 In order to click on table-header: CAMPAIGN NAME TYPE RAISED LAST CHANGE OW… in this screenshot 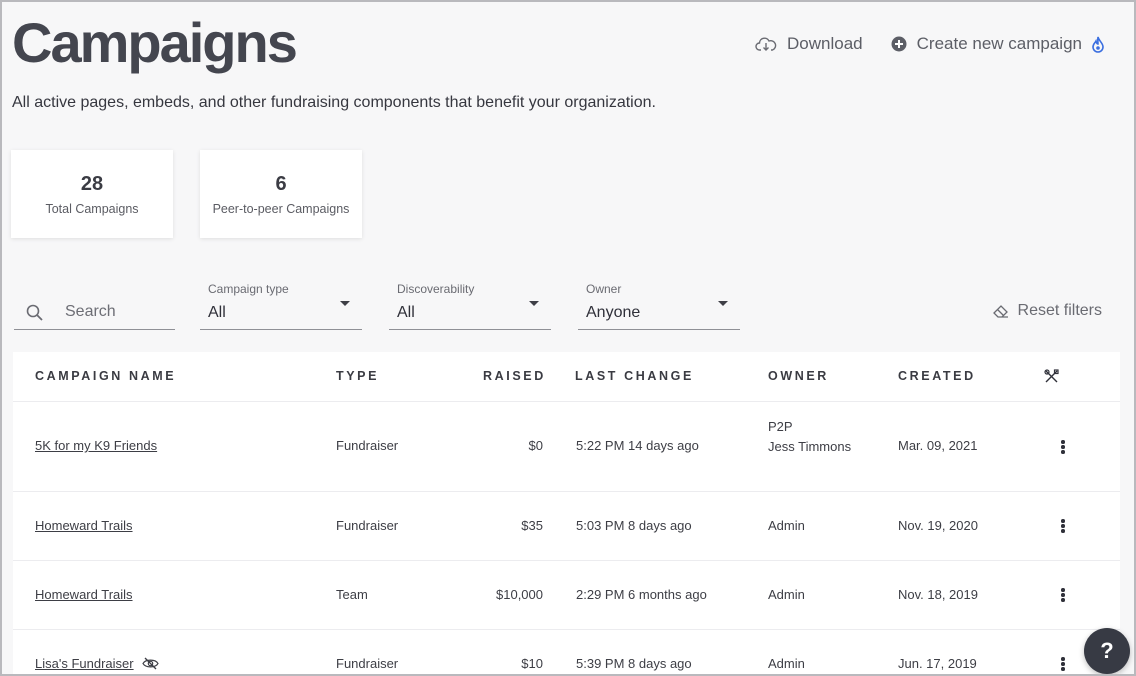, I will do `click(566, 377)`.